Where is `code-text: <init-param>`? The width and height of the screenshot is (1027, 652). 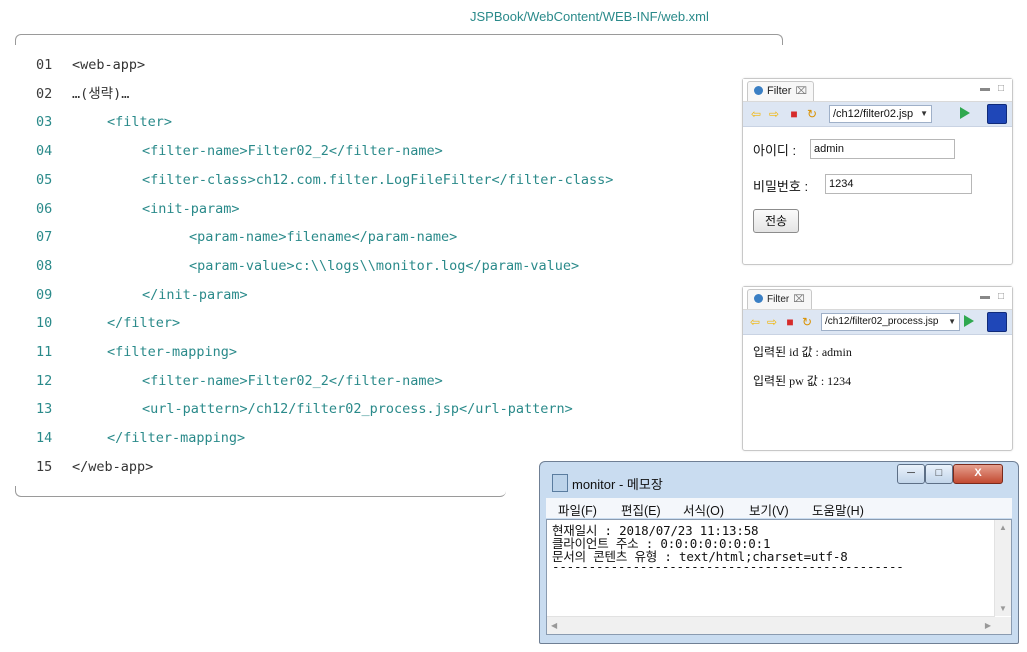 code-text: <init-param> is located at coordinates (191, 209).